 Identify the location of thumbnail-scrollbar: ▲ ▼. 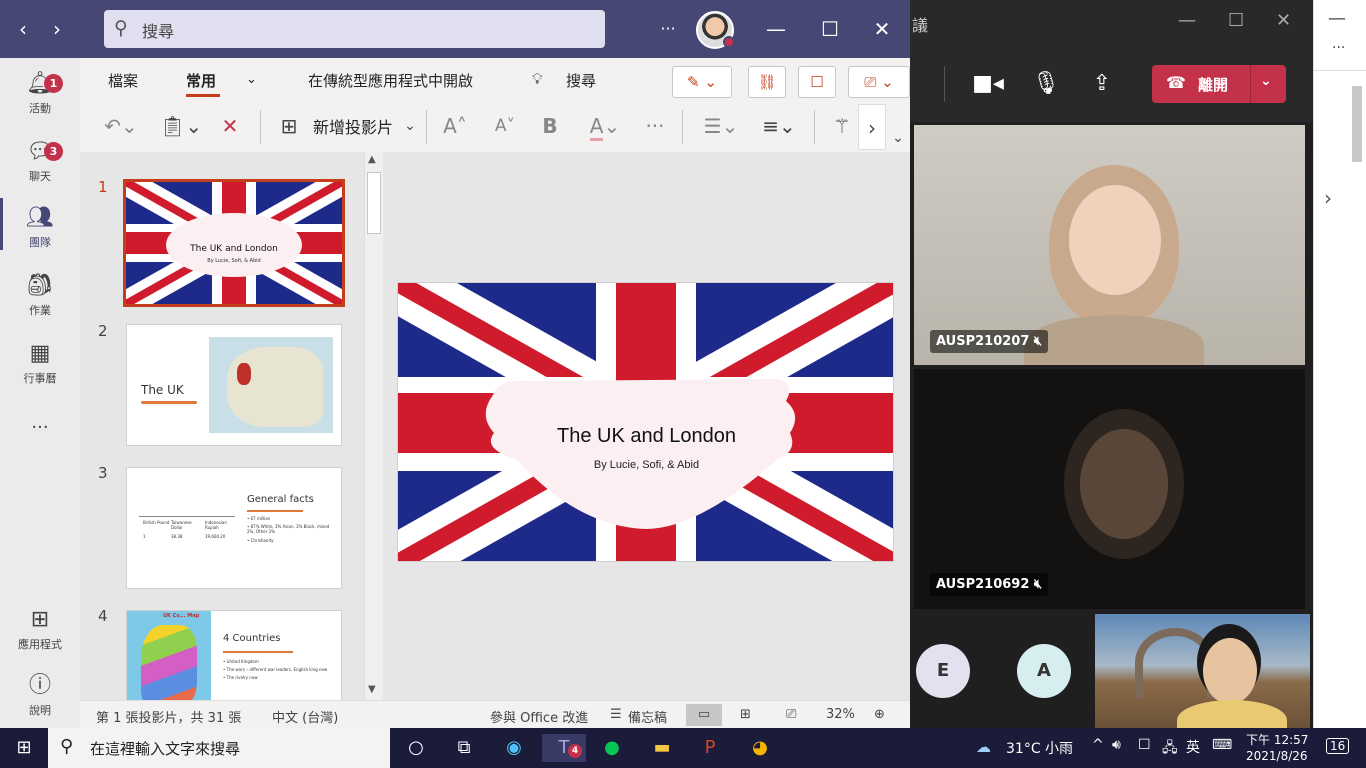
(373, 426).